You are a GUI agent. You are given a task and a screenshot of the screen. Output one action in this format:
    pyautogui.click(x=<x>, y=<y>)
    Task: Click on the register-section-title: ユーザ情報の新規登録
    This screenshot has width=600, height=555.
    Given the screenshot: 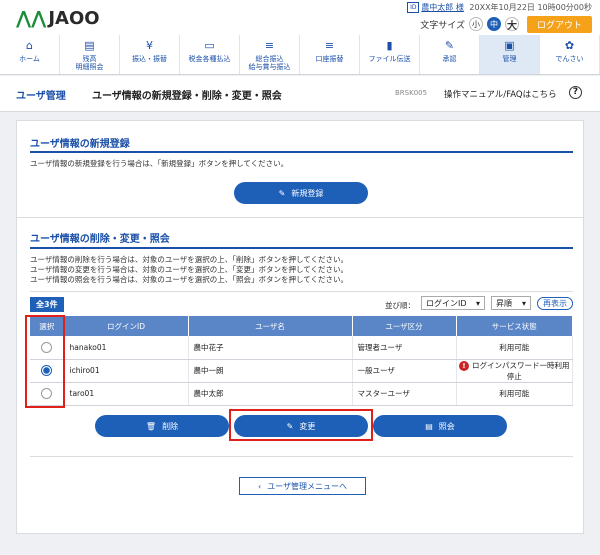 What is the action you would take?
    pyautogui.click(x=80, y=144)
    